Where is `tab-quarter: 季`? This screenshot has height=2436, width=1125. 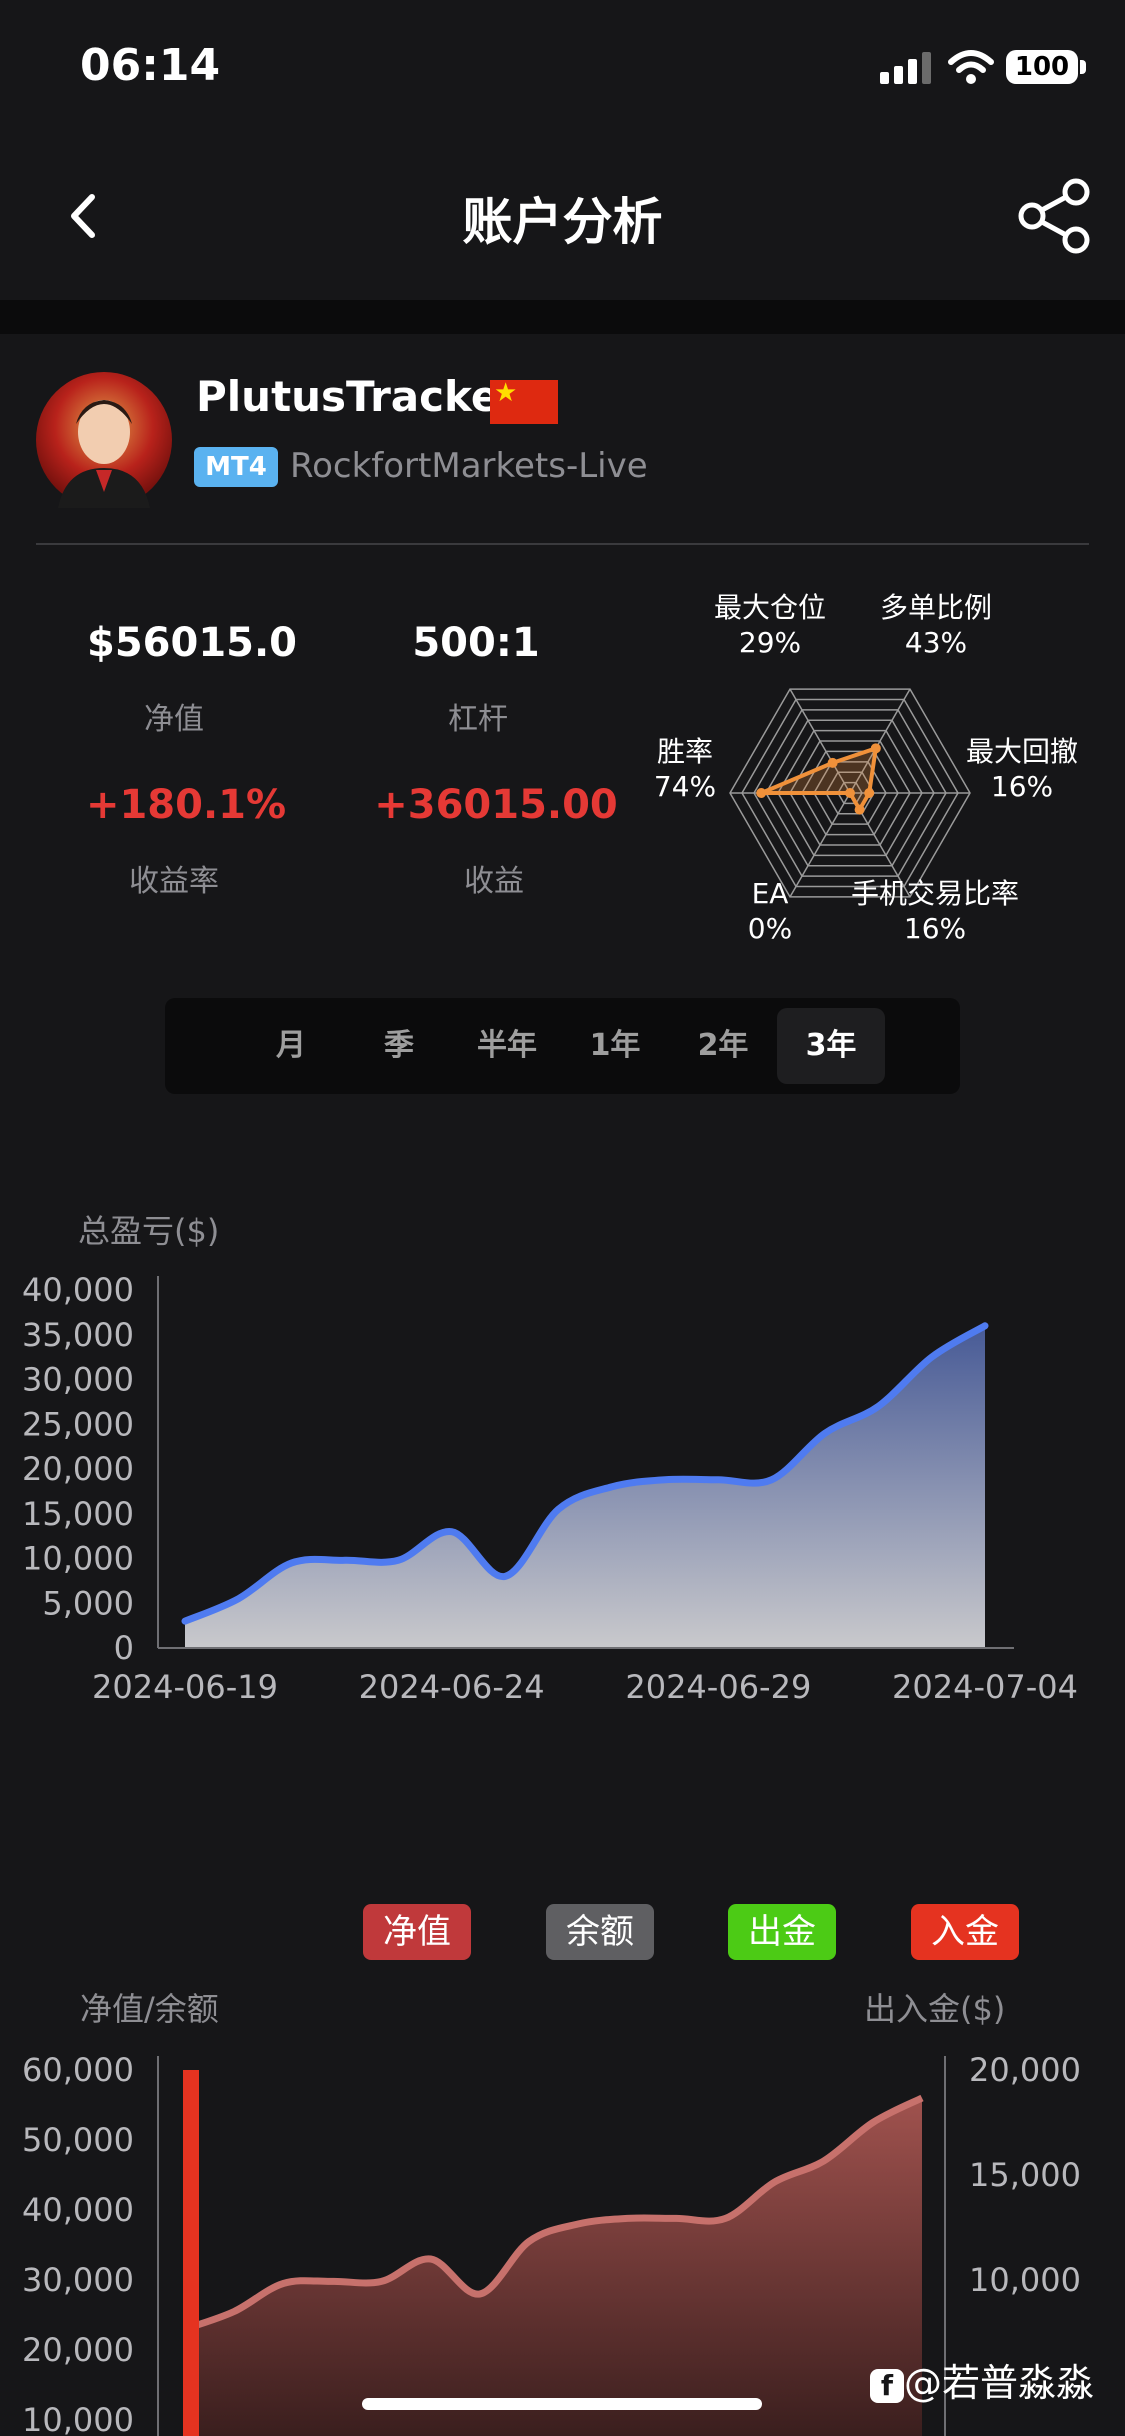
tab-quarter: 季 is located at coordinates (399, 1046).